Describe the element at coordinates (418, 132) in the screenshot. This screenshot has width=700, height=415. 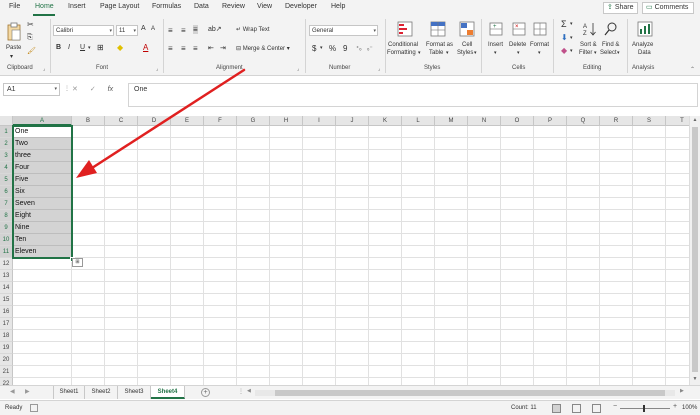
I see `cell-l1` at that location.